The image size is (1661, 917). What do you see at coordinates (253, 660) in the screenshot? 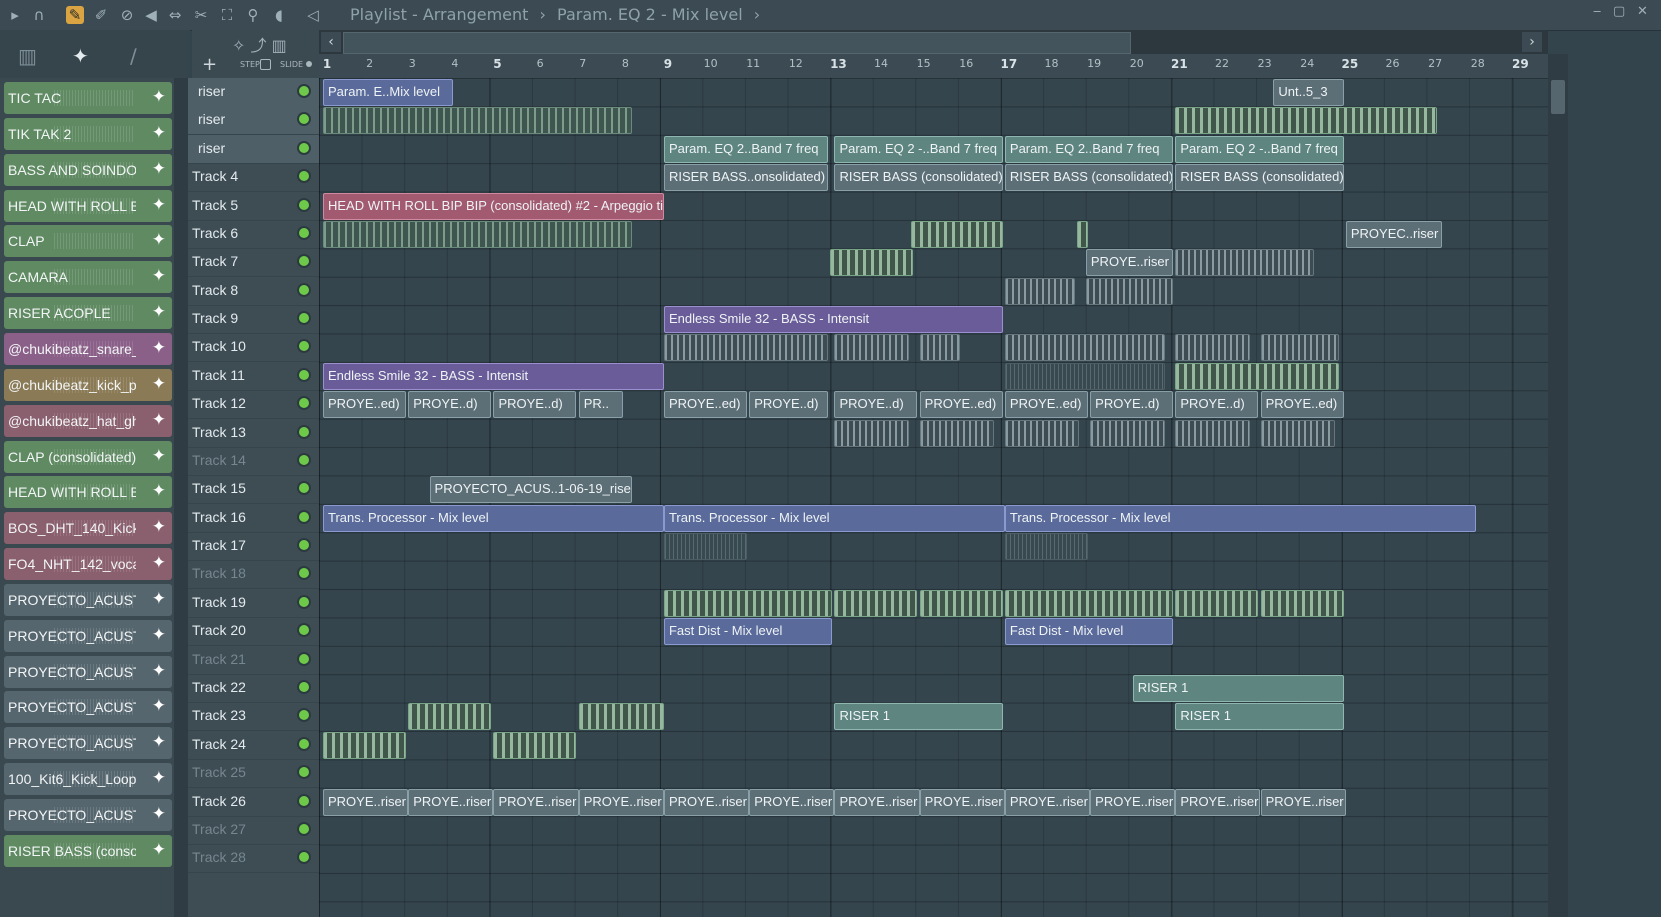
I see `track-header: Track 21` at bounding box center [253, 660].